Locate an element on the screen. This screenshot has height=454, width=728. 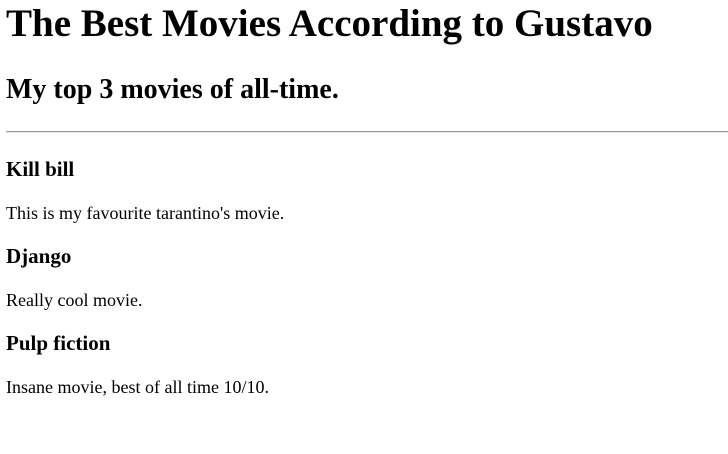
movie-description-django: Really cool movie. is located at coordinates (74, 300).